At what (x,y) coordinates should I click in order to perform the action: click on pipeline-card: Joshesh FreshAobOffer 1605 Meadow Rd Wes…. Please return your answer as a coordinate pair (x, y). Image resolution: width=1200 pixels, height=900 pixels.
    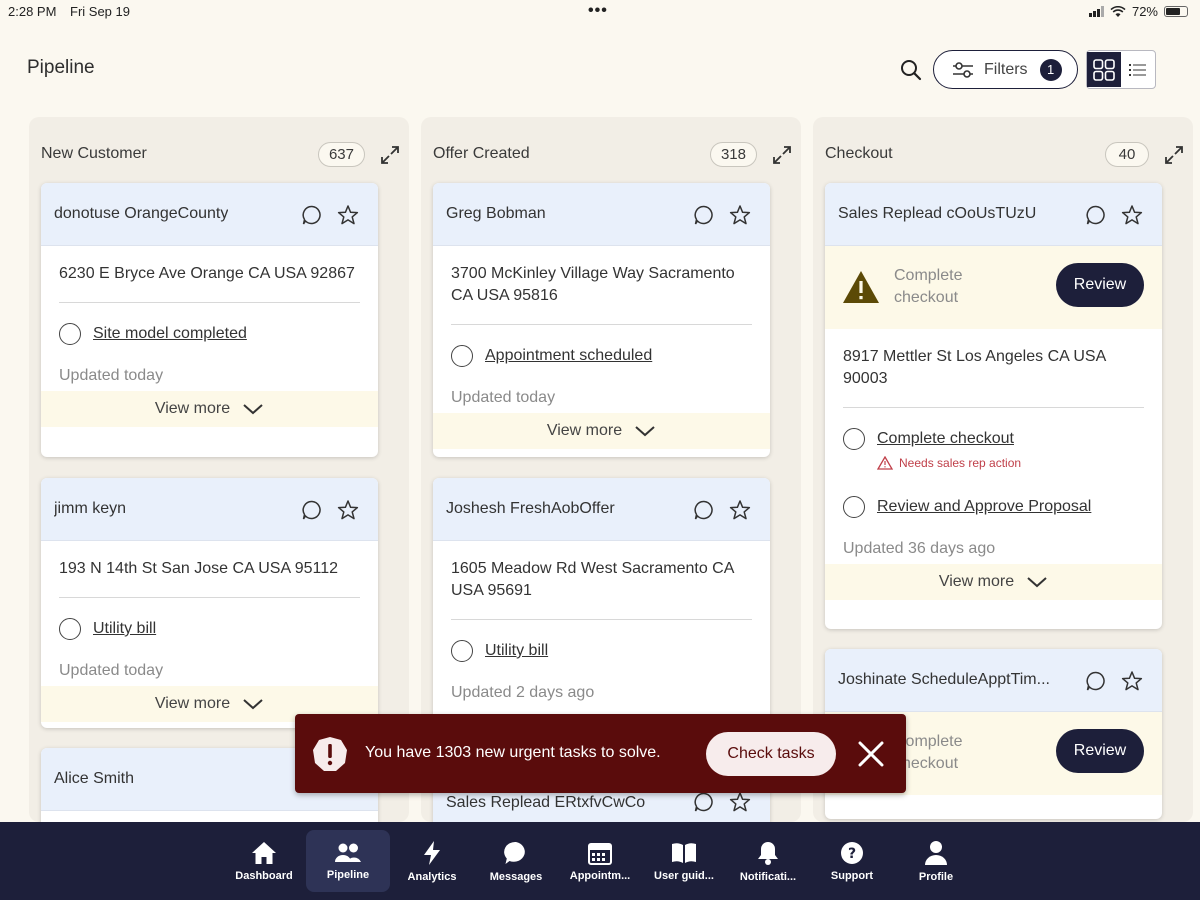
    Looking at the image, I should click on (601, 603).